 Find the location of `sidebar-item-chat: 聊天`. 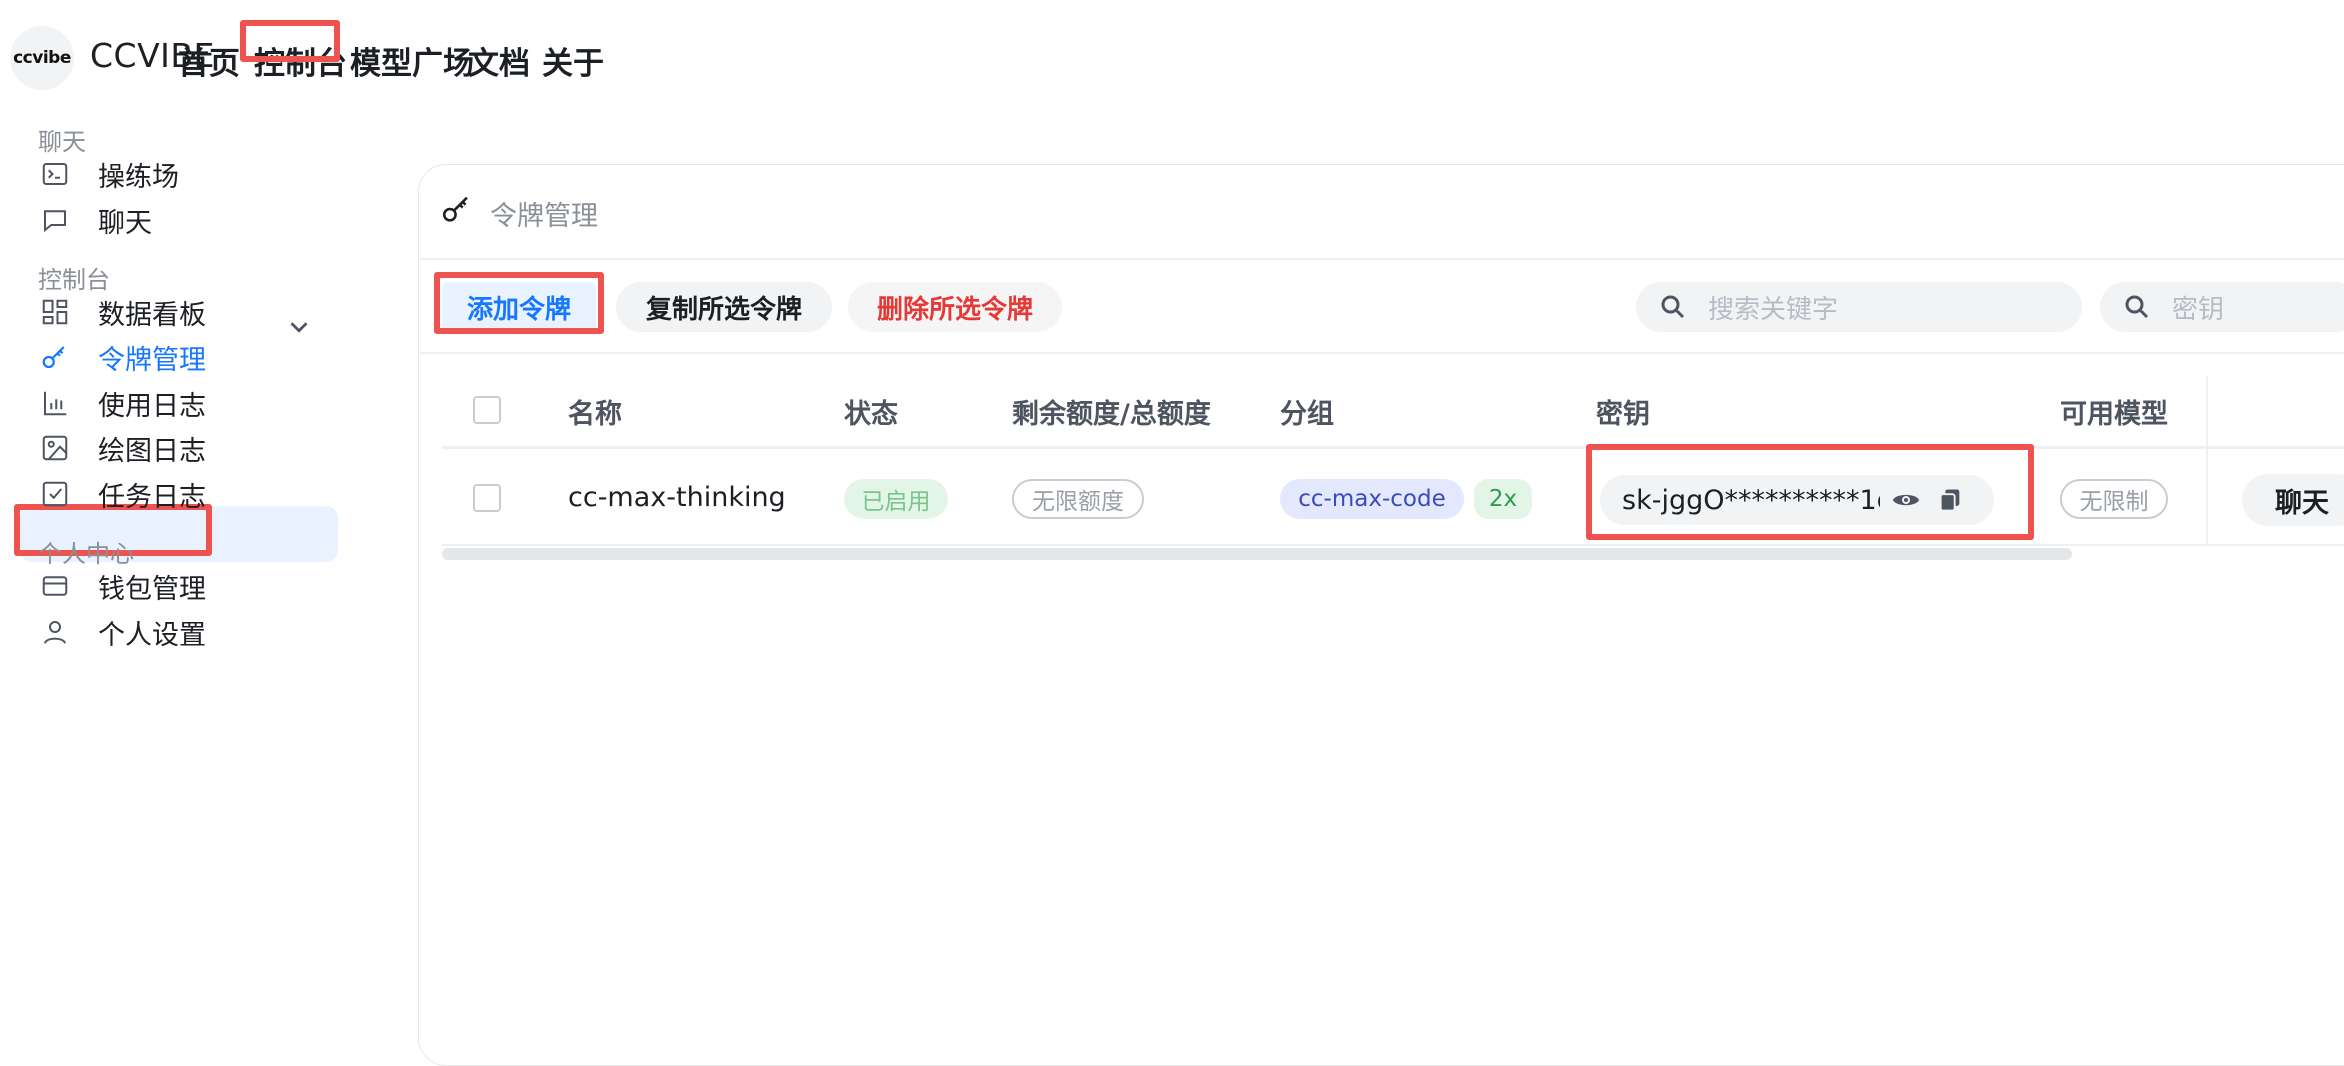

sidebar-item-chat: 聊天 is located at coordinates (95, 220).